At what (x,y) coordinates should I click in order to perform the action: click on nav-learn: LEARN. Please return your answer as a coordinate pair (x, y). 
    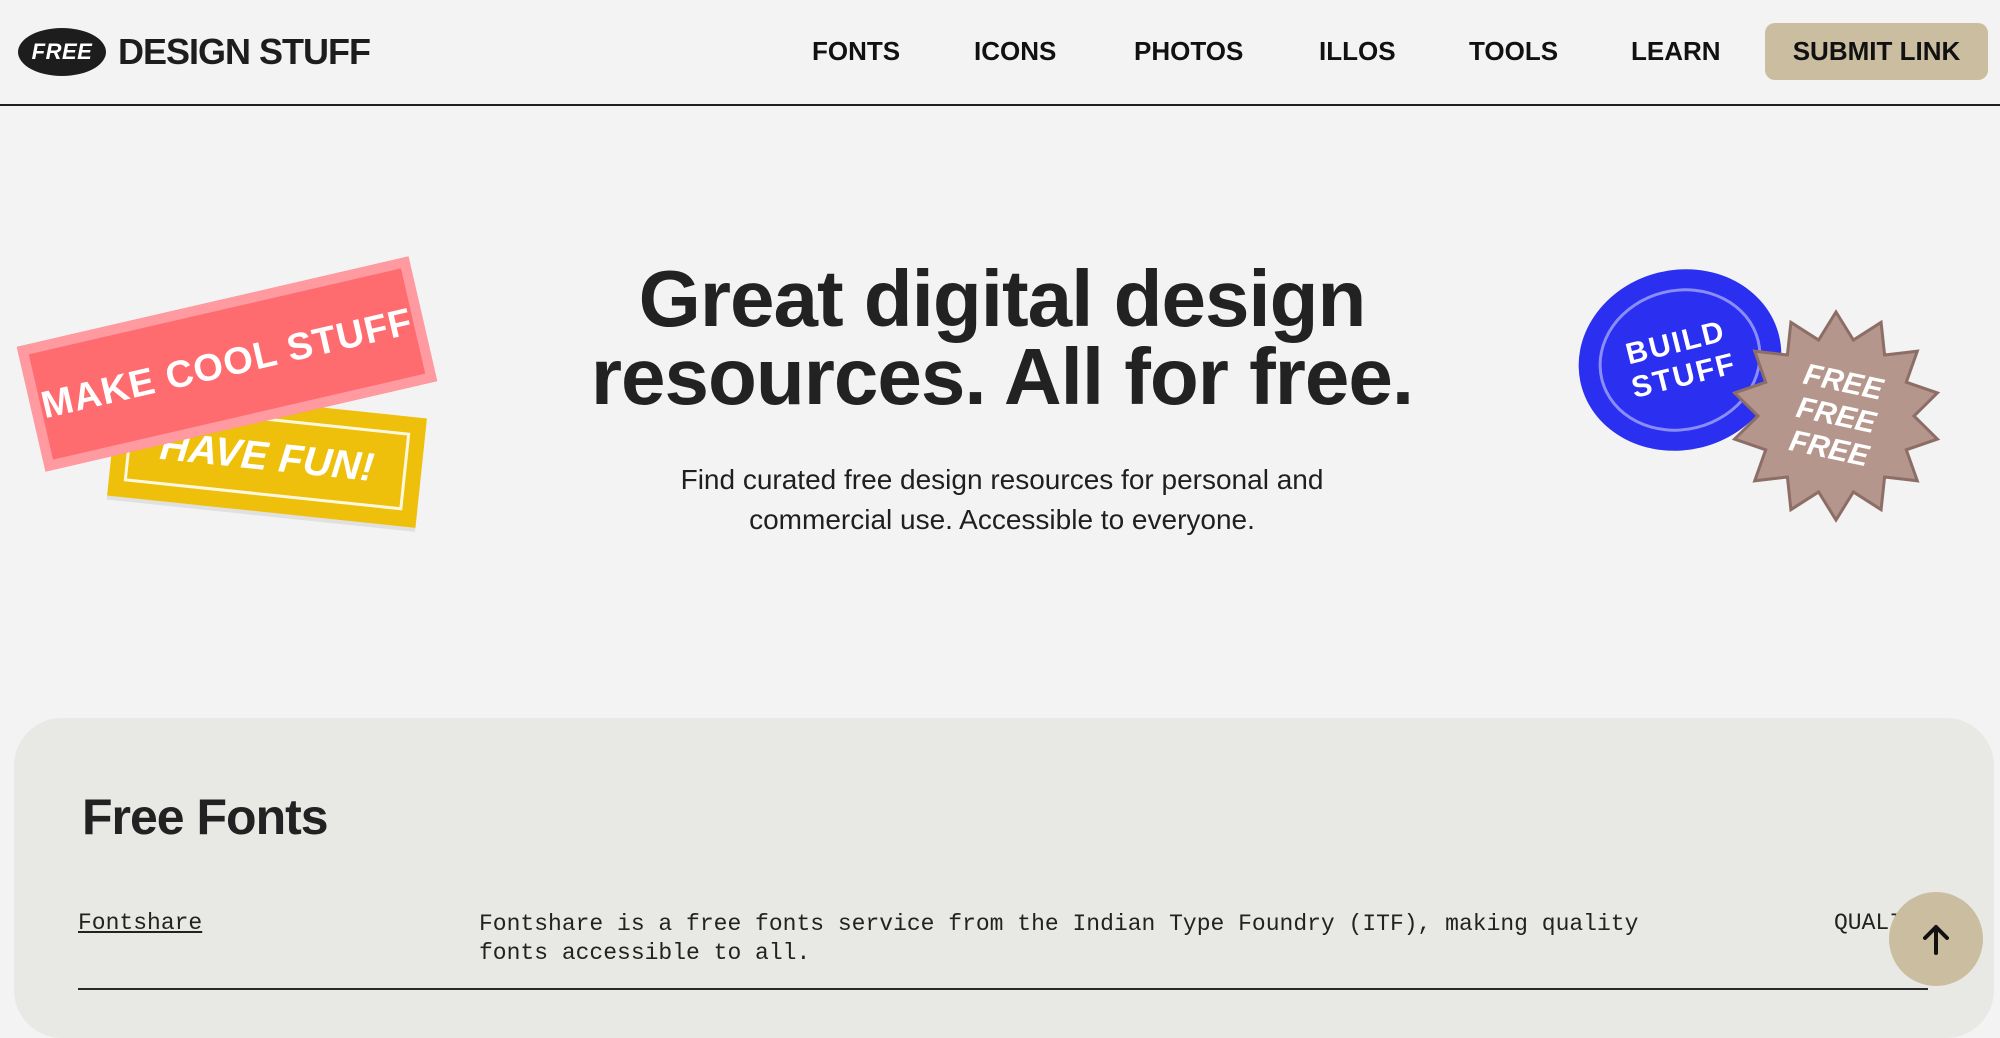
    Looking at the image, I should click on (1676, 51).